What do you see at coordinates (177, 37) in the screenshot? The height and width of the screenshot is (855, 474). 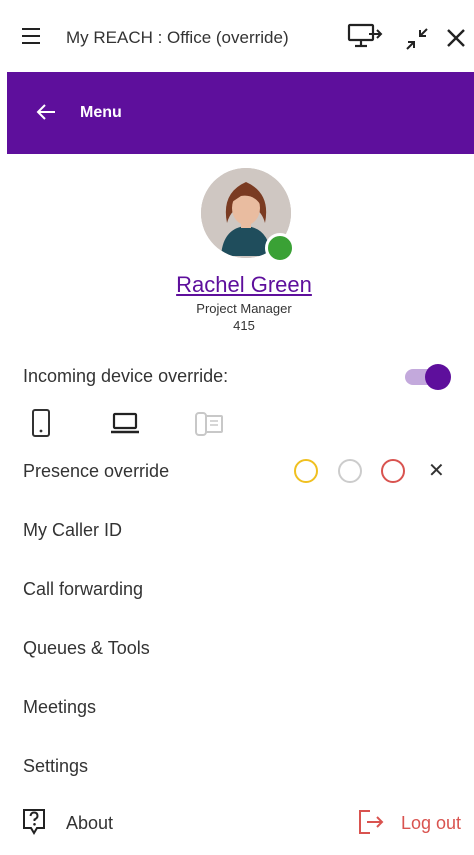 I see `window-title: My REACH : Office (override)` at bounding box center [177, 37].